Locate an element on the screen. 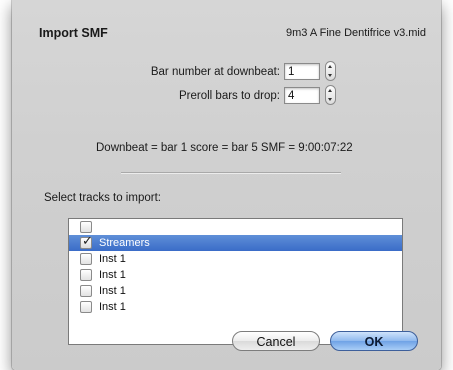  checkbox-icon: ✓ is located at coordinates (86, 241).